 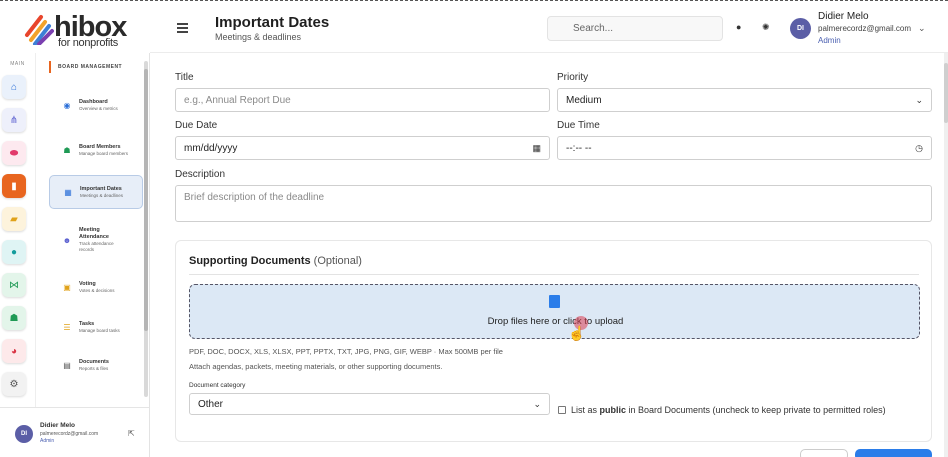 What do you see at coordinates (573, 77) in the screenshot?
I see `priority-label: Priority` at bounding box center [573, 77].